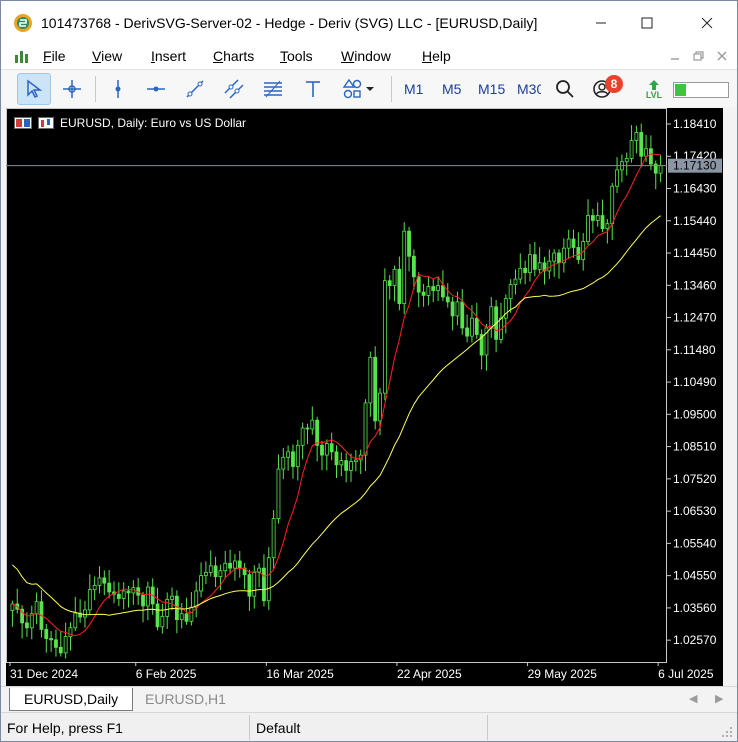 The width and height of the screenshot is (738, 742). Describe the element at coordinates (296, 56) in the screenshot. I see `menu-tools: Tools` at that location.